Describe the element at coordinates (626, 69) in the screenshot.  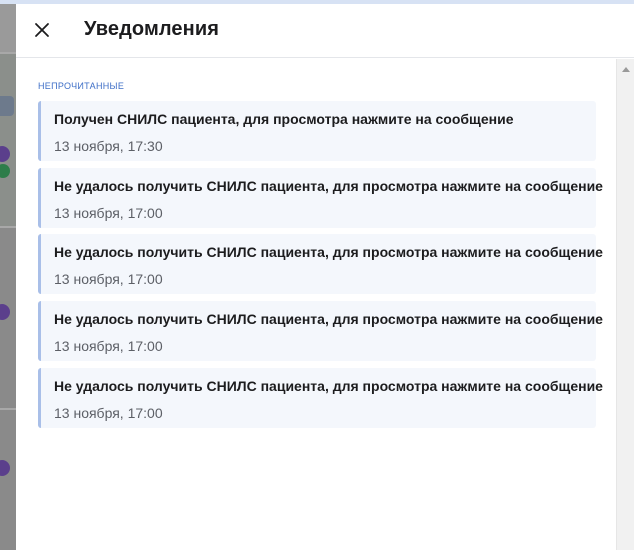
I see `scroll-up-arrow-icon` at that location.